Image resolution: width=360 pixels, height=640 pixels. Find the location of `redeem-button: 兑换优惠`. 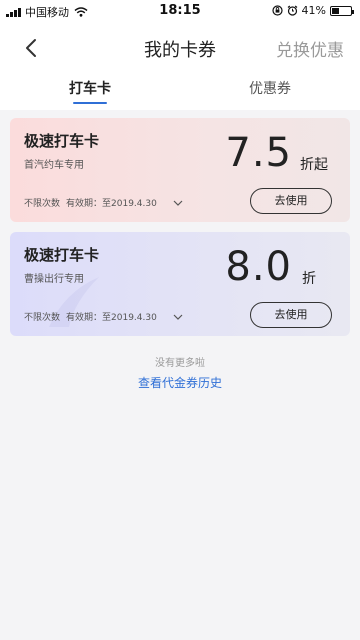

redeem-button: 兑换优惠 is located at coordinates (310, 48).